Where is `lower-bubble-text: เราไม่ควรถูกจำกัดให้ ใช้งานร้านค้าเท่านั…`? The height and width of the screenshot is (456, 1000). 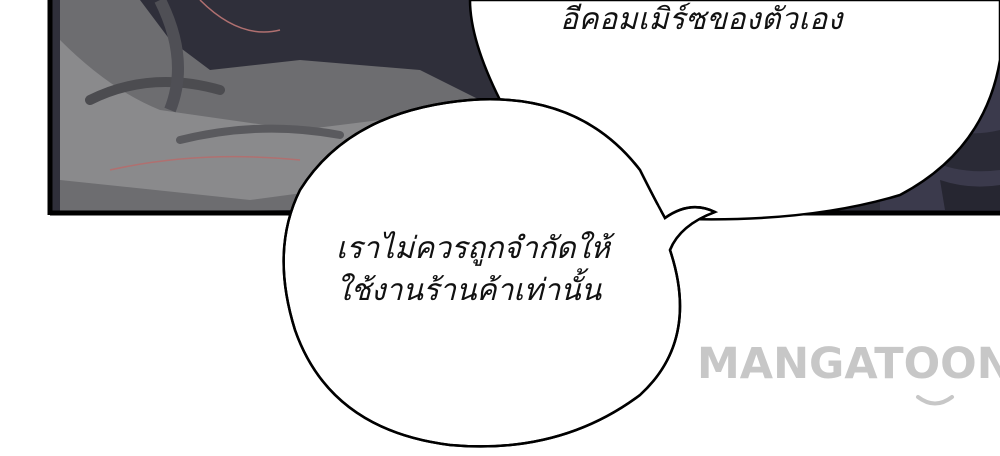
lower-bubble-text: เราไม่ควรถูกจำกัดให้ ใช้งานร้านค้าเท่านั… is located at coordinates (473, 270).